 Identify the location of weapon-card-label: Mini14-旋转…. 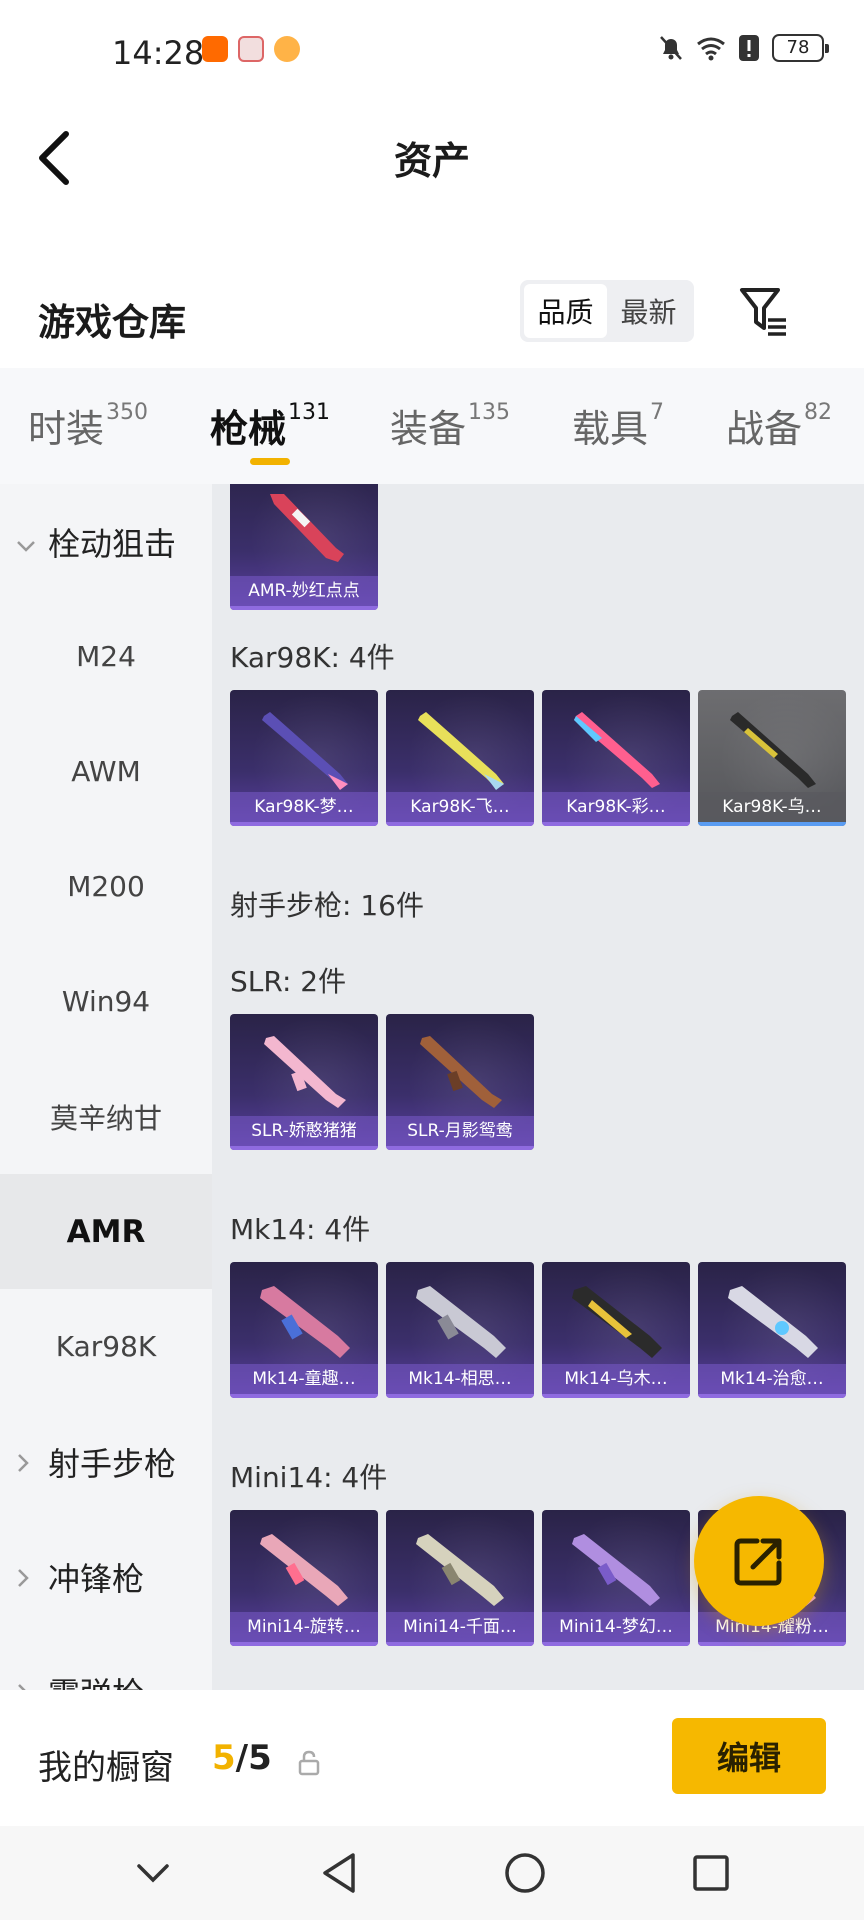
(304, 1627).